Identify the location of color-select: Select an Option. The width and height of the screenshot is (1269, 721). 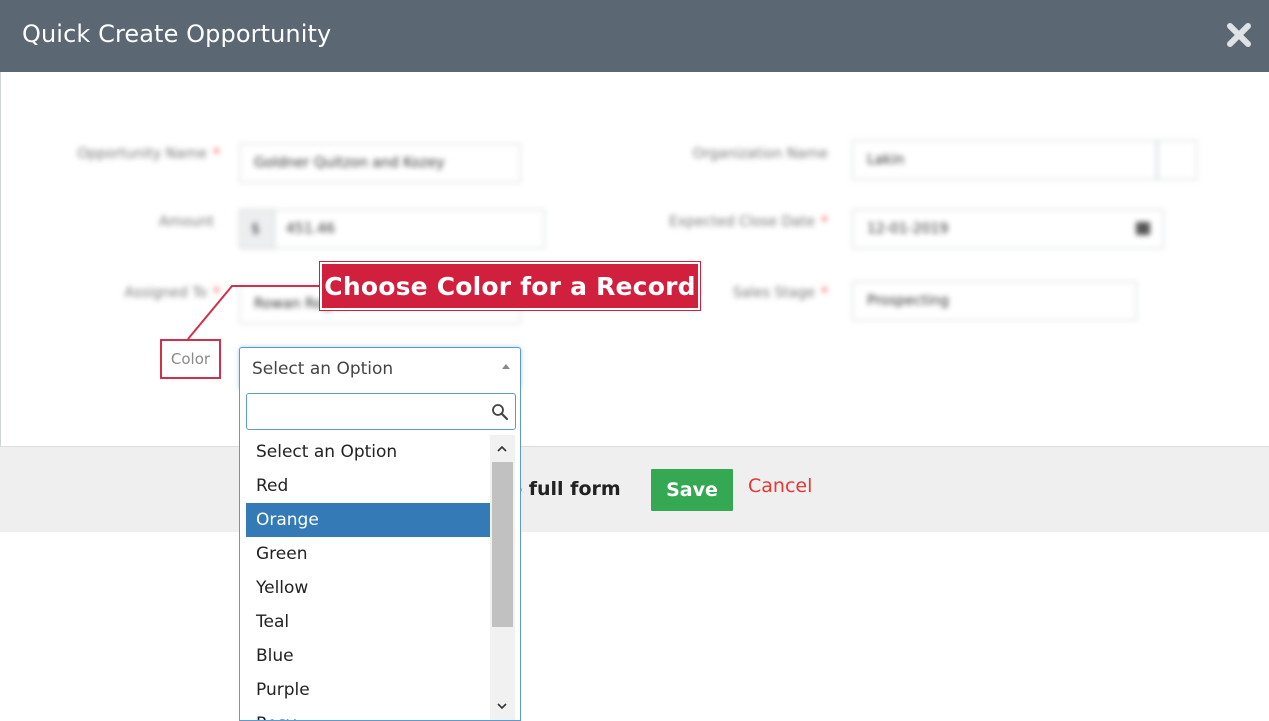
(380, 368).